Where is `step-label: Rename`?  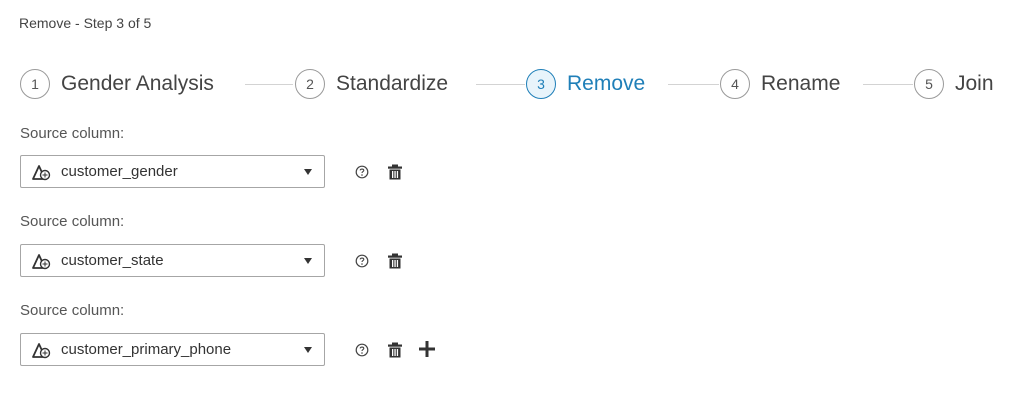
step-label: Rename is located at coordinates (801, 83).